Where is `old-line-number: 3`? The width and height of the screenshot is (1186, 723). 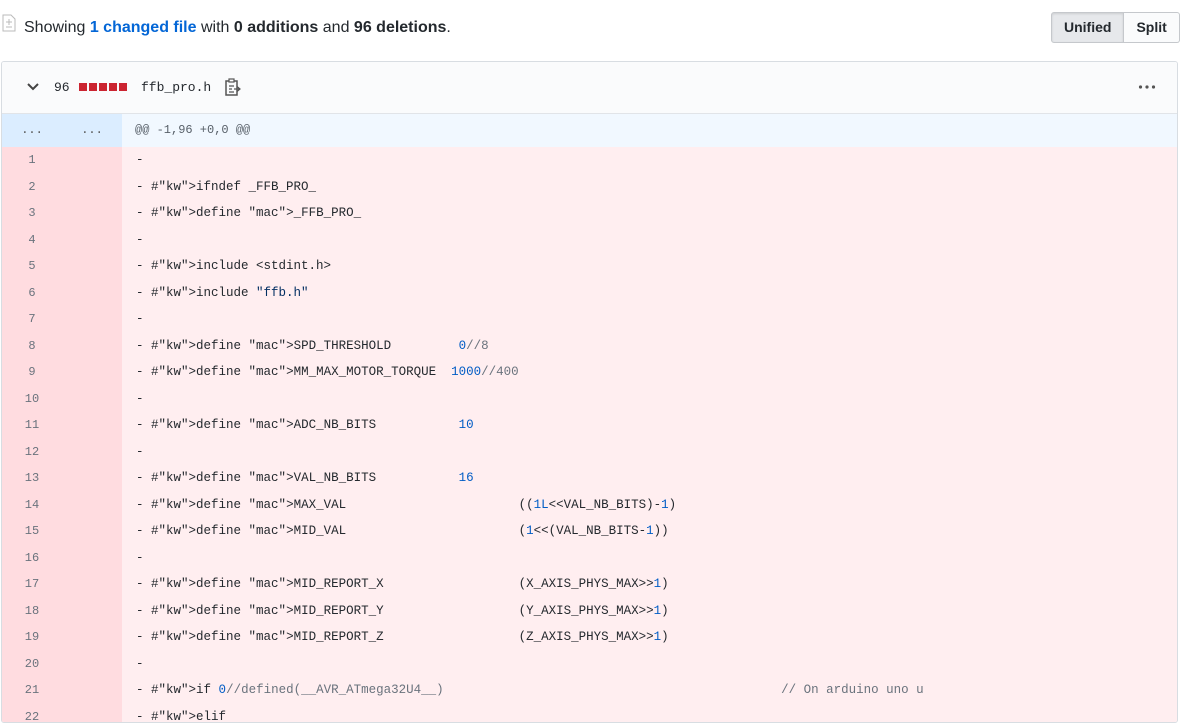 old-line-number: 3 is located at coordinates (32, 213).